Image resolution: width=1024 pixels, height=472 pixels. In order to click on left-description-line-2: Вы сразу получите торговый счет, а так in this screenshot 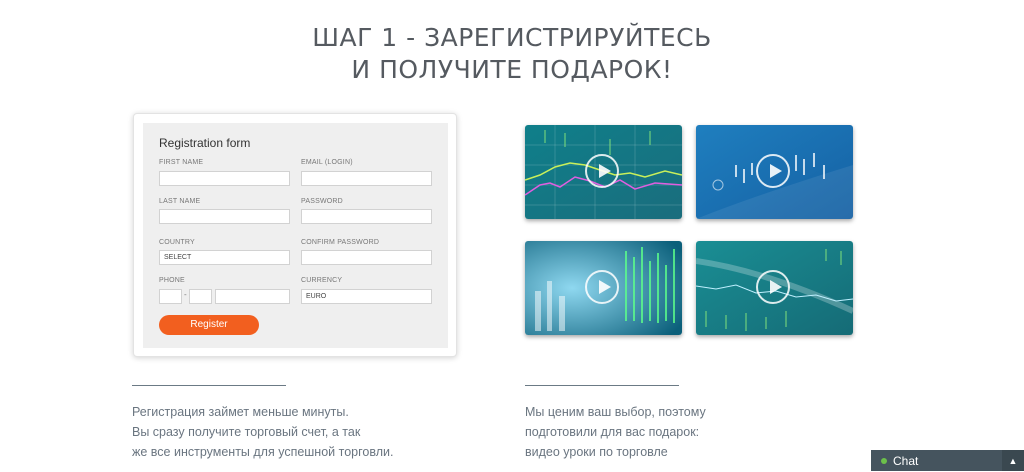, I will do `click(246, 432)`.